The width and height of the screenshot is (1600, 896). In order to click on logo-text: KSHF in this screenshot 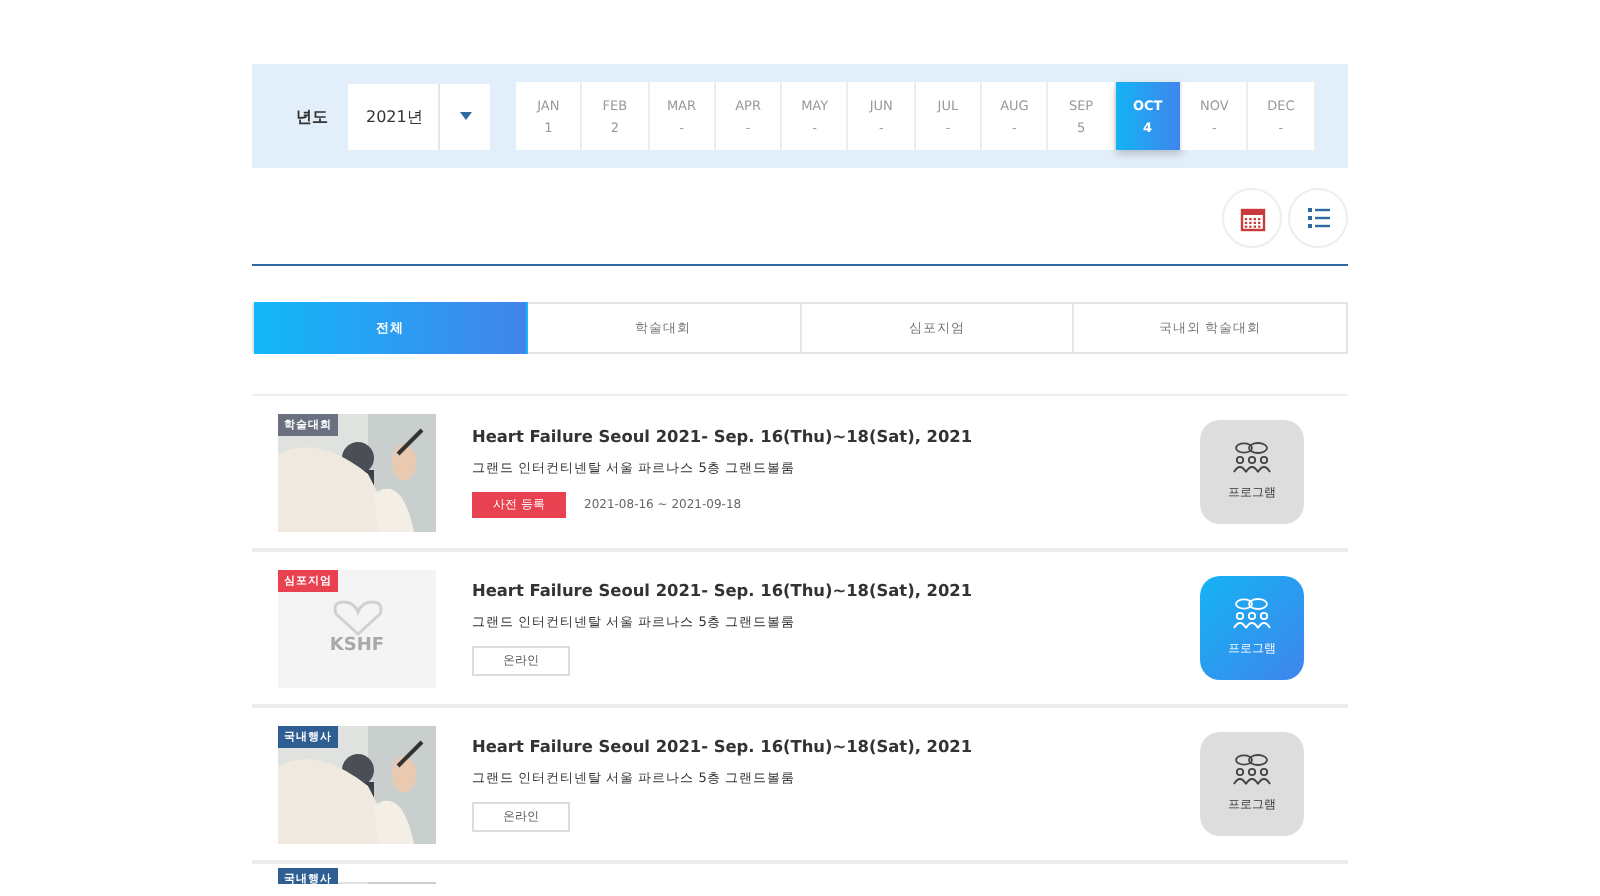, I will do `click(357, 646)`.